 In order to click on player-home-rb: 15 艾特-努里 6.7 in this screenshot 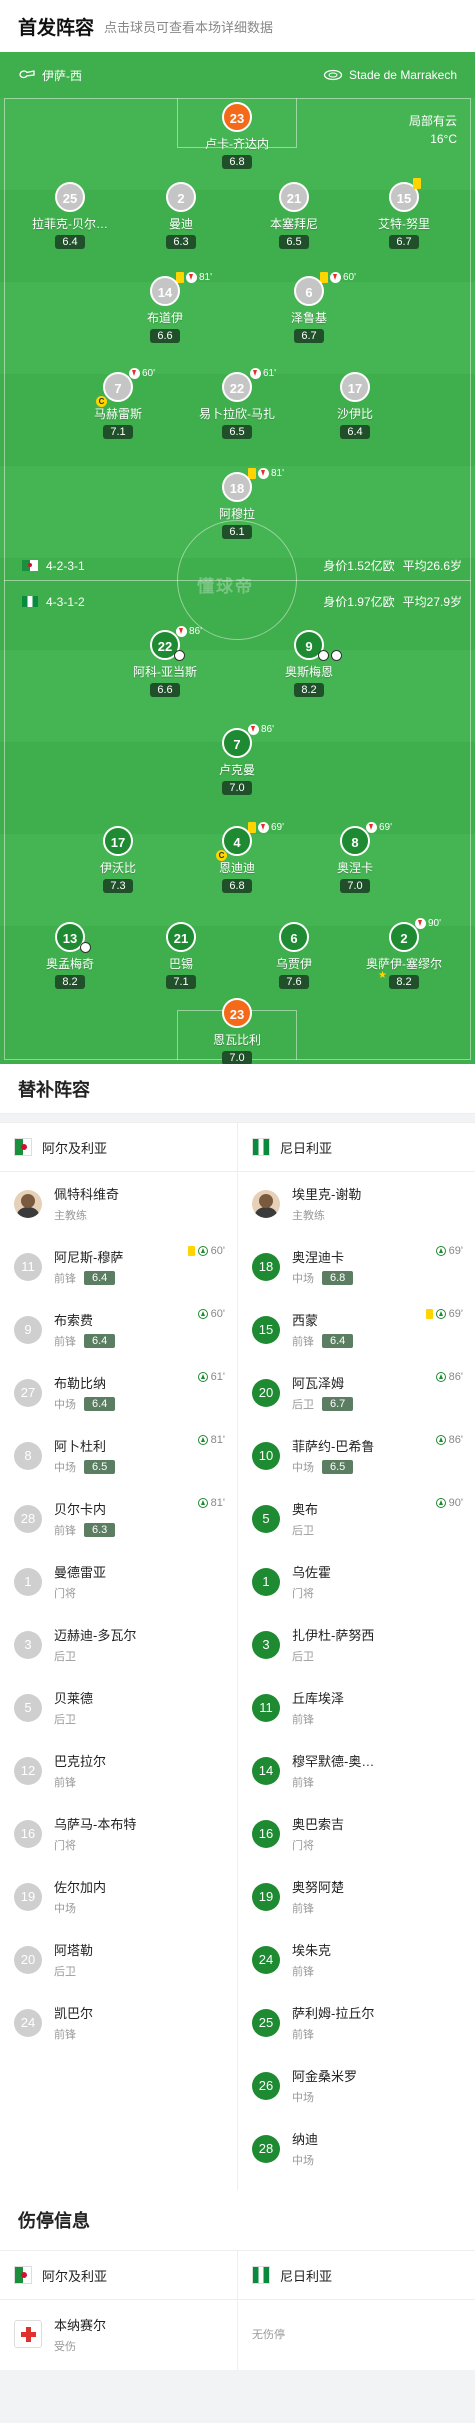, I will do `click(404, 216)`.